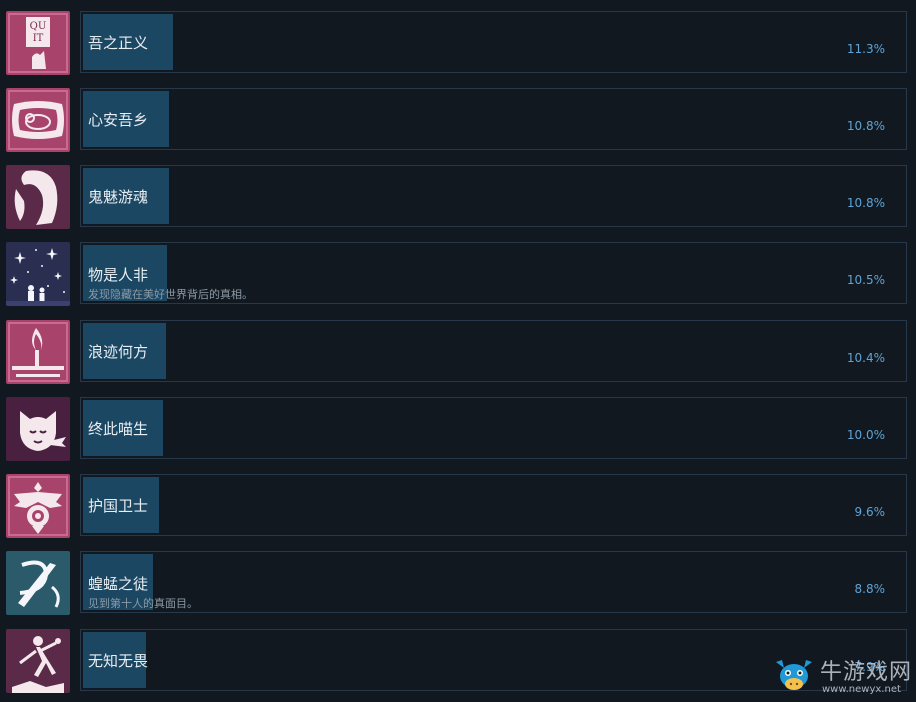 The image size is (916, 702). Describe the element at coordinates (170, 294) in the screenshot. I see `achievement-description: 发现隐藏在美好世界背后的真相。` at that location.